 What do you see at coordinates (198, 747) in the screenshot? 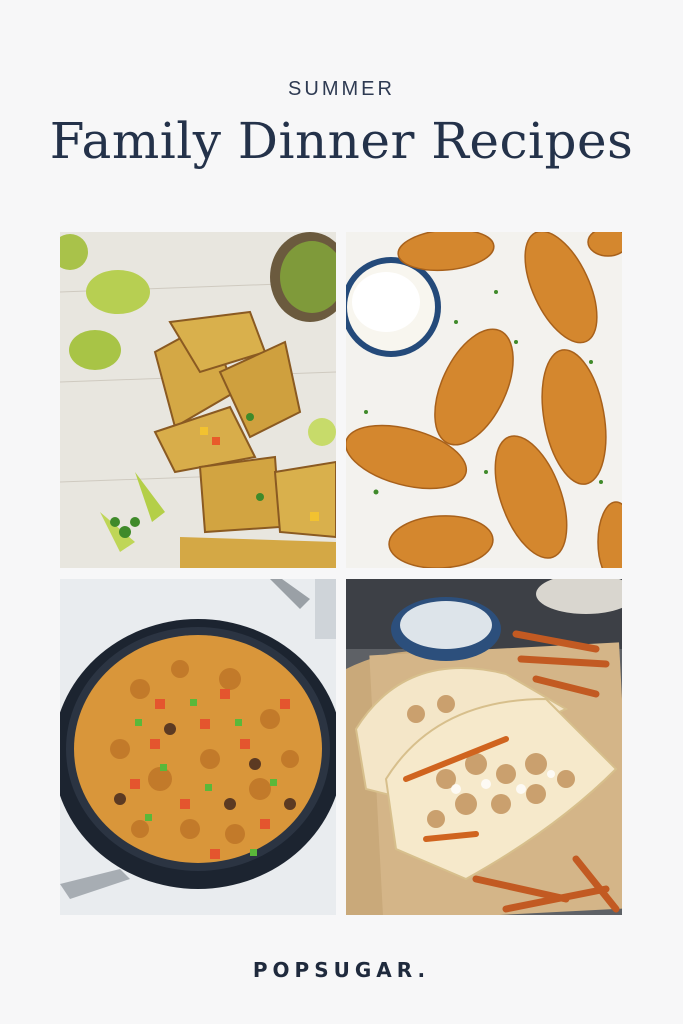
I see `photo-taco-pasta-skillet` at bounding box center [198, 747].